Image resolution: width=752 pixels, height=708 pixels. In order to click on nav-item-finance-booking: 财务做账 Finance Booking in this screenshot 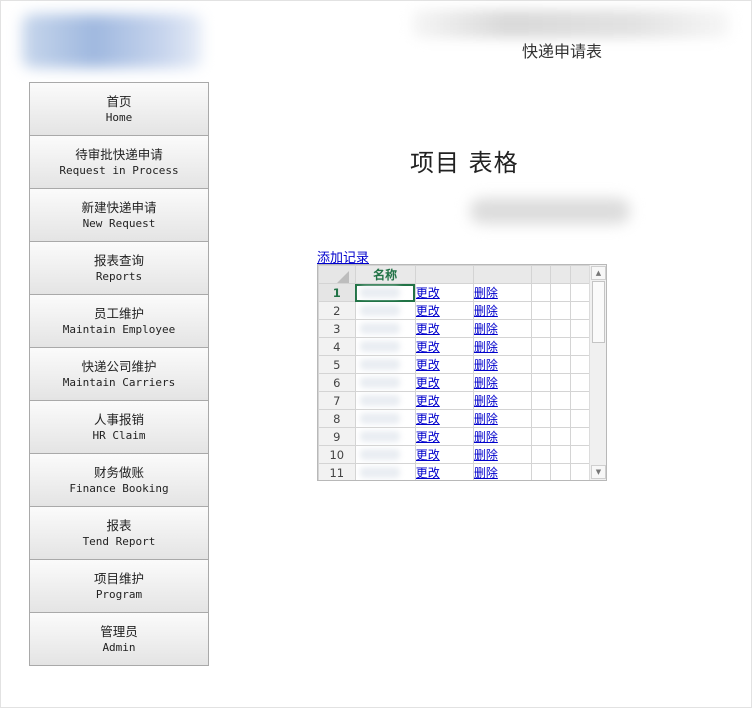, I will do `click(119, 480)`.